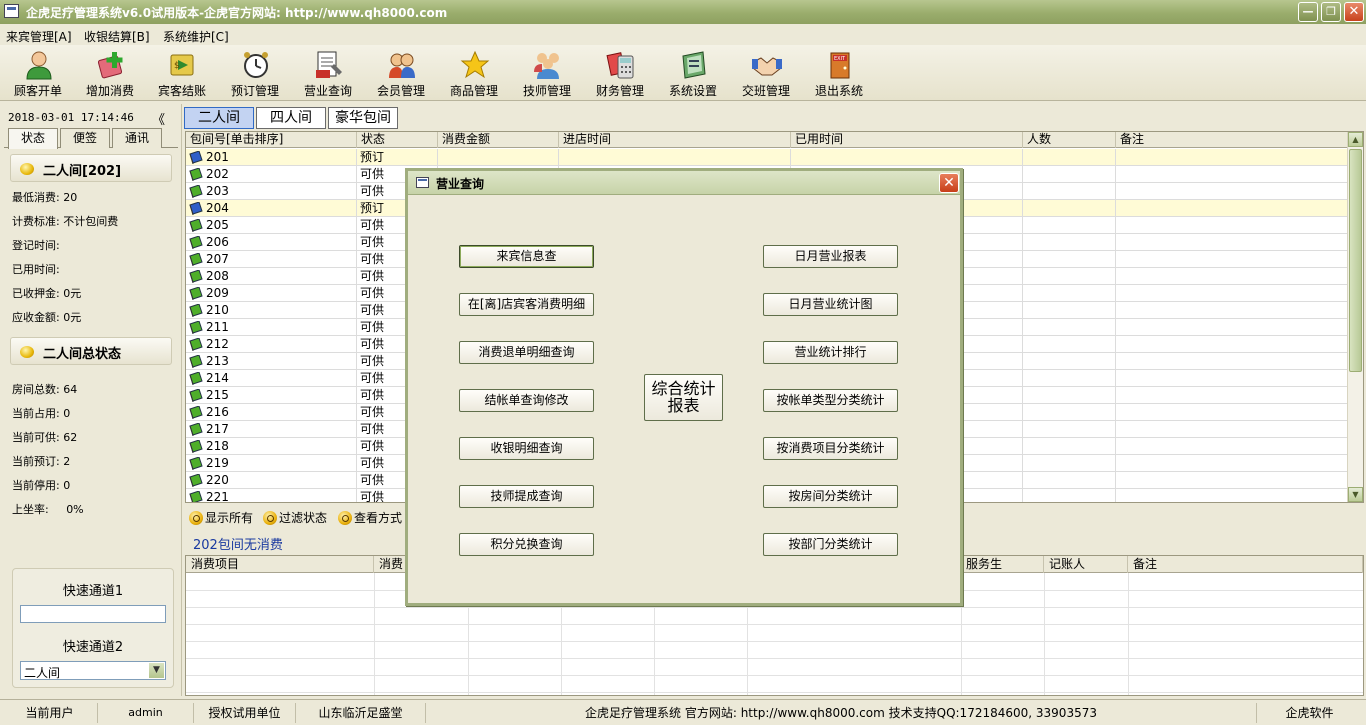 Image resolution: width=1366 pixels, height=725 pixels. Describe the element at coordinates (498, 140) in the screenshot. I see `col-amount: 消费金额` at that location.